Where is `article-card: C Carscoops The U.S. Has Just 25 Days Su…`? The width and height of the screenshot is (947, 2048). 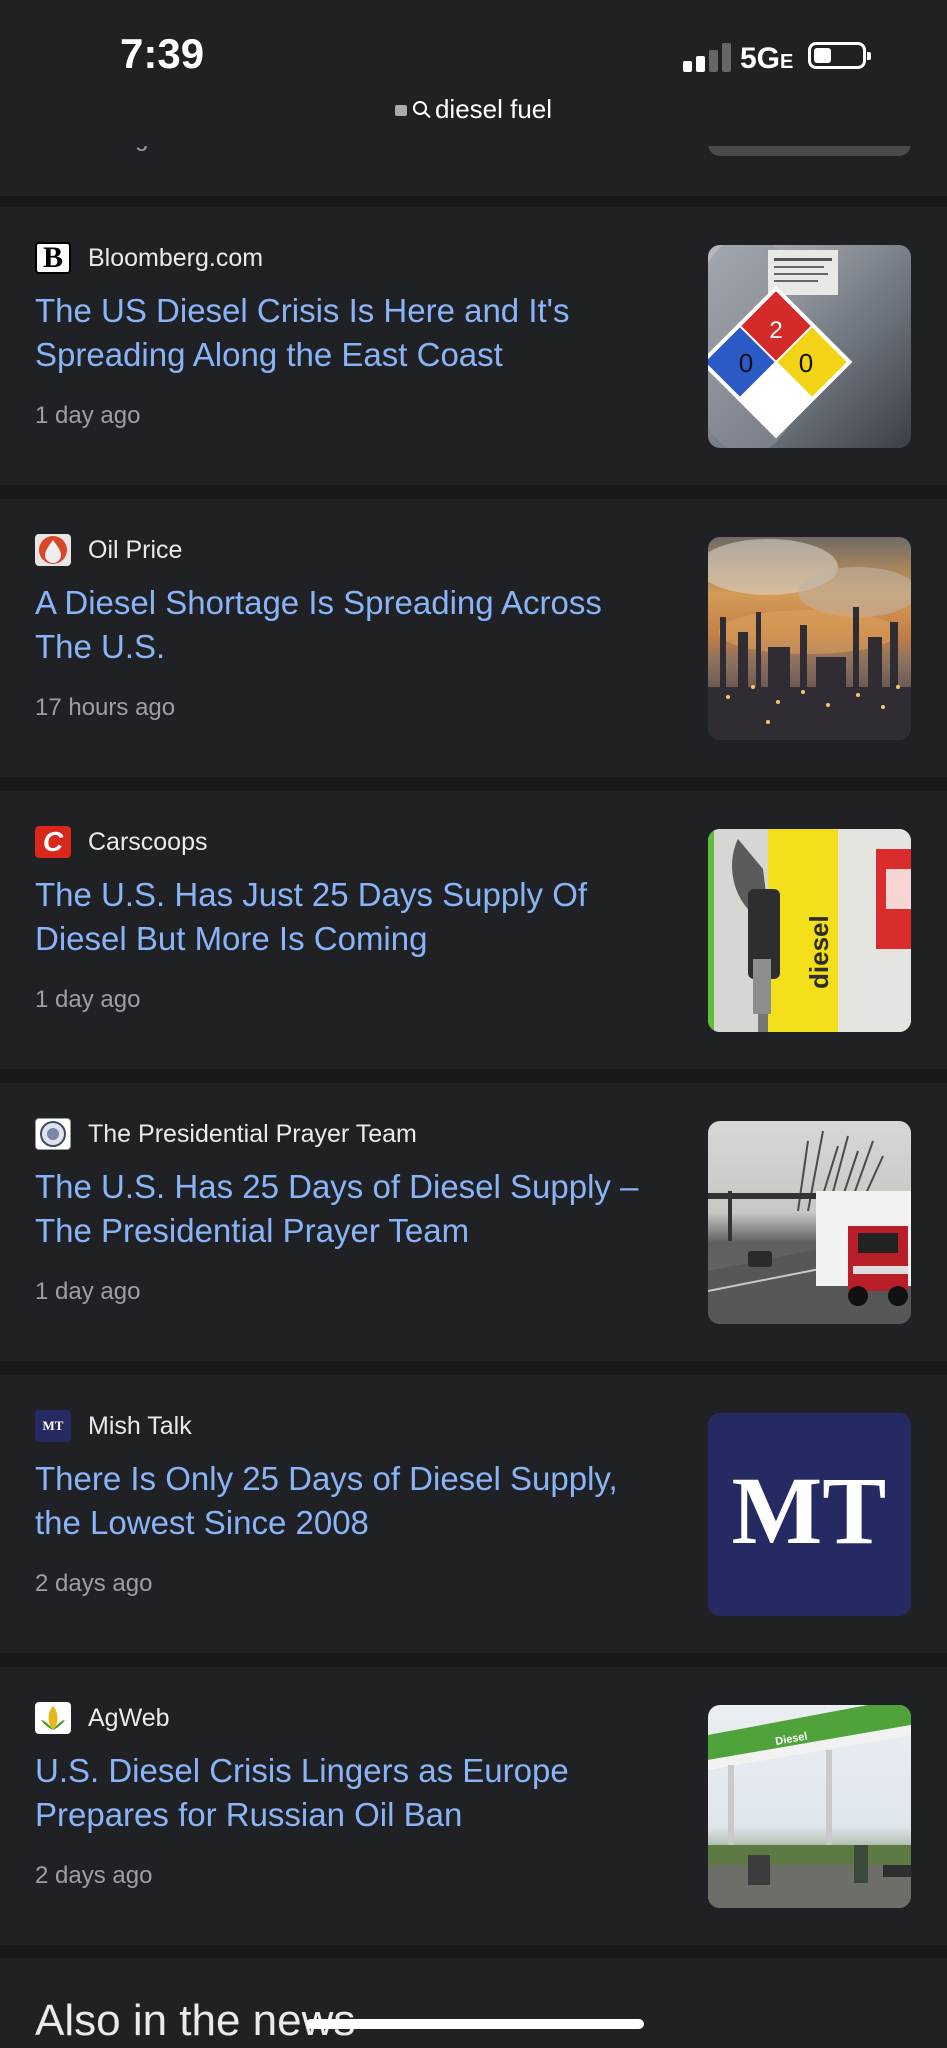
article-card: C Carscoops The U.S. Has Just 25 Days Su… is located at coordinates (473, 930).